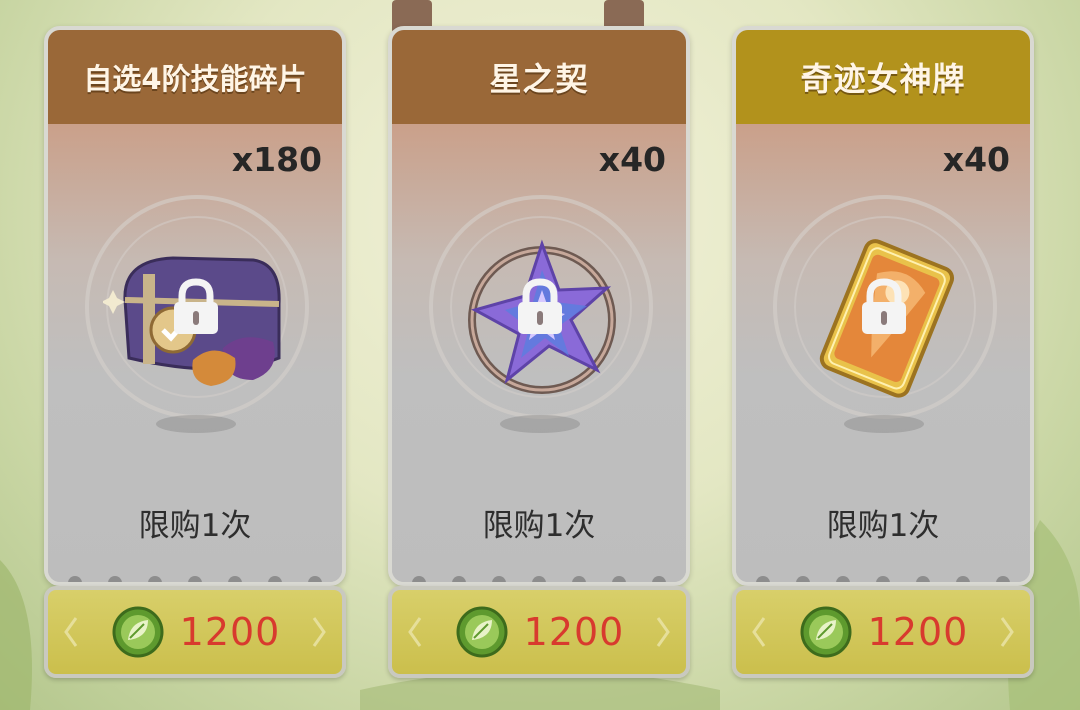  I want to click on card-title: 星之契, so click(539, 79).